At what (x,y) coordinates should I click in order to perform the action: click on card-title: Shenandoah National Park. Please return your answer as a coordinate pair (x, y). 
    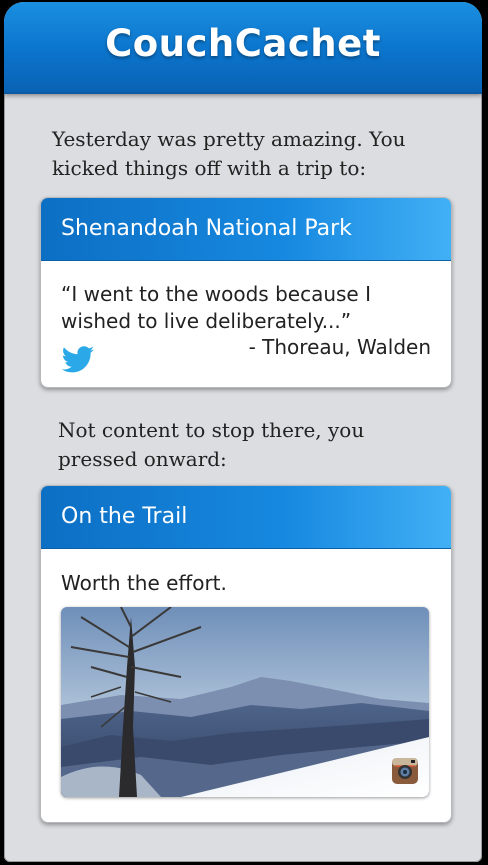
    Looking at the image, I should click on (246, 229).